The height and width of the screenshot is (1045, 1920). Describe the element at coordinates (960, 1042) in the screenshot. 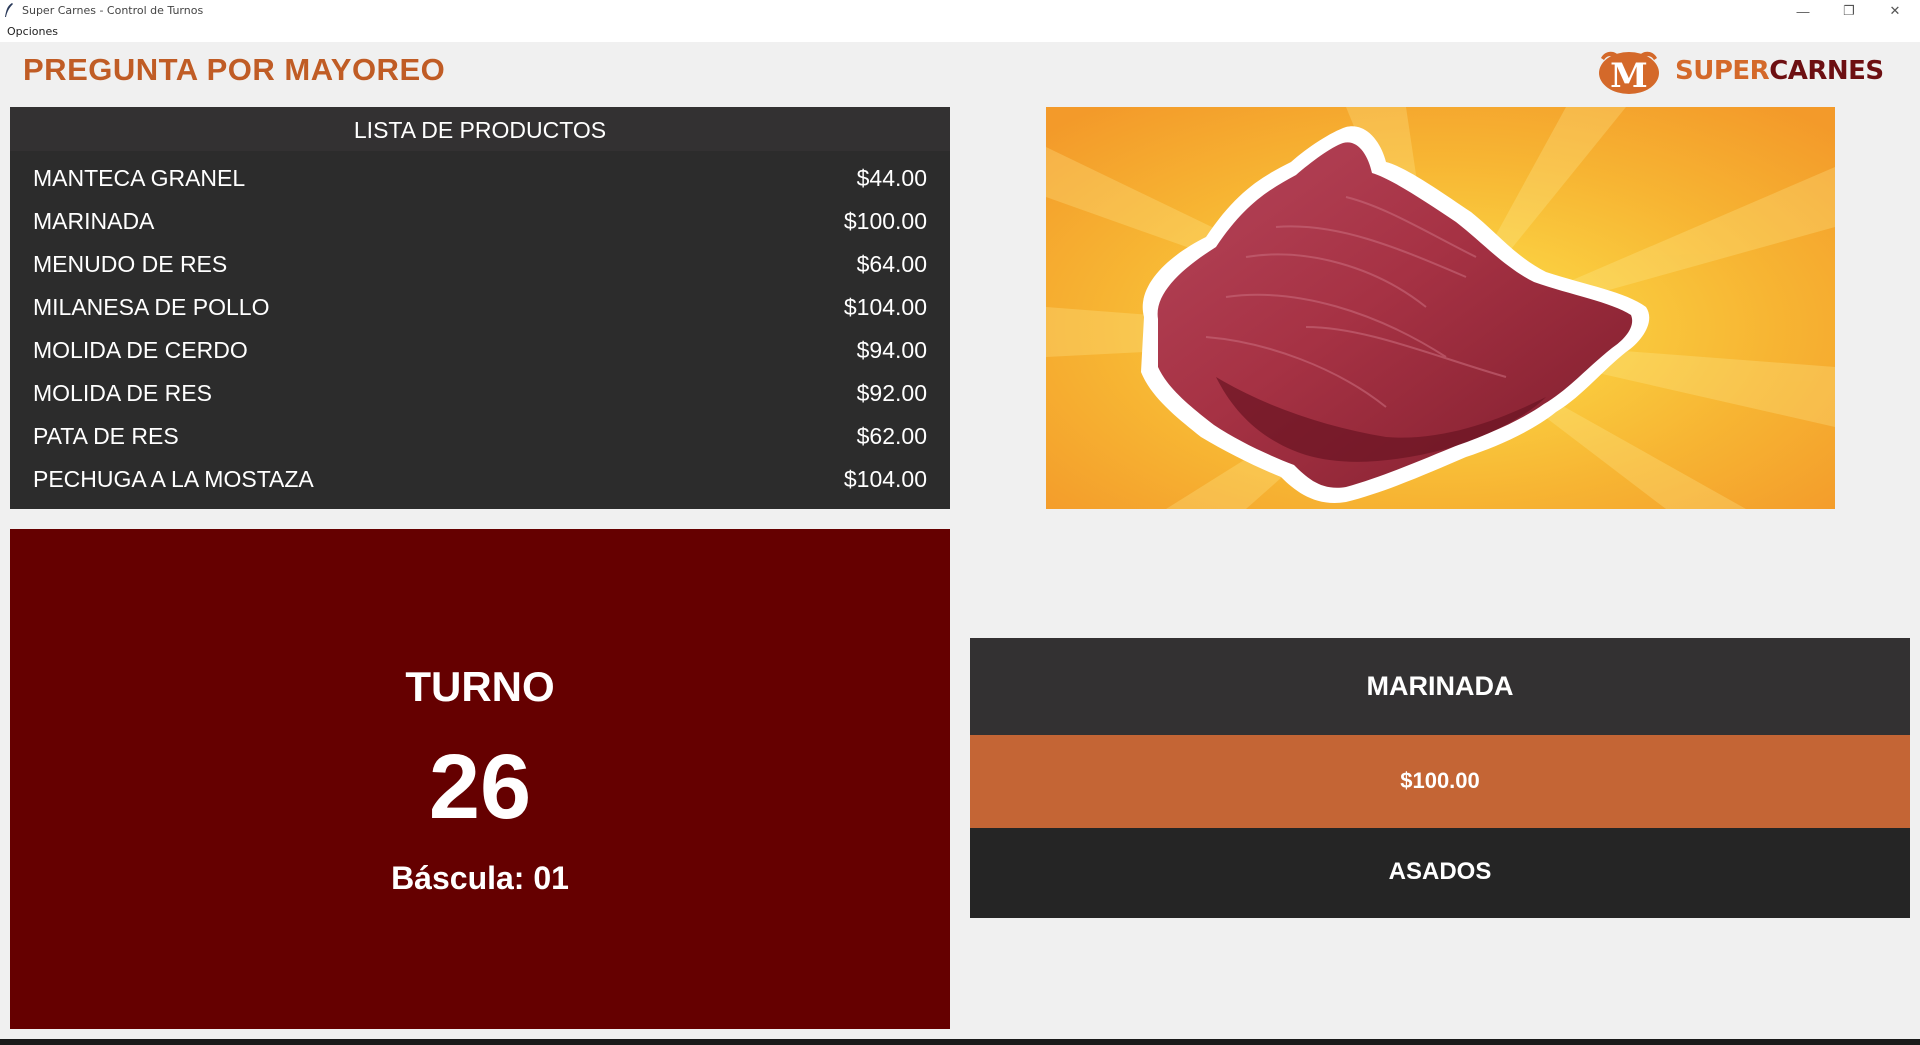

I see `bottom-edge` at that location.